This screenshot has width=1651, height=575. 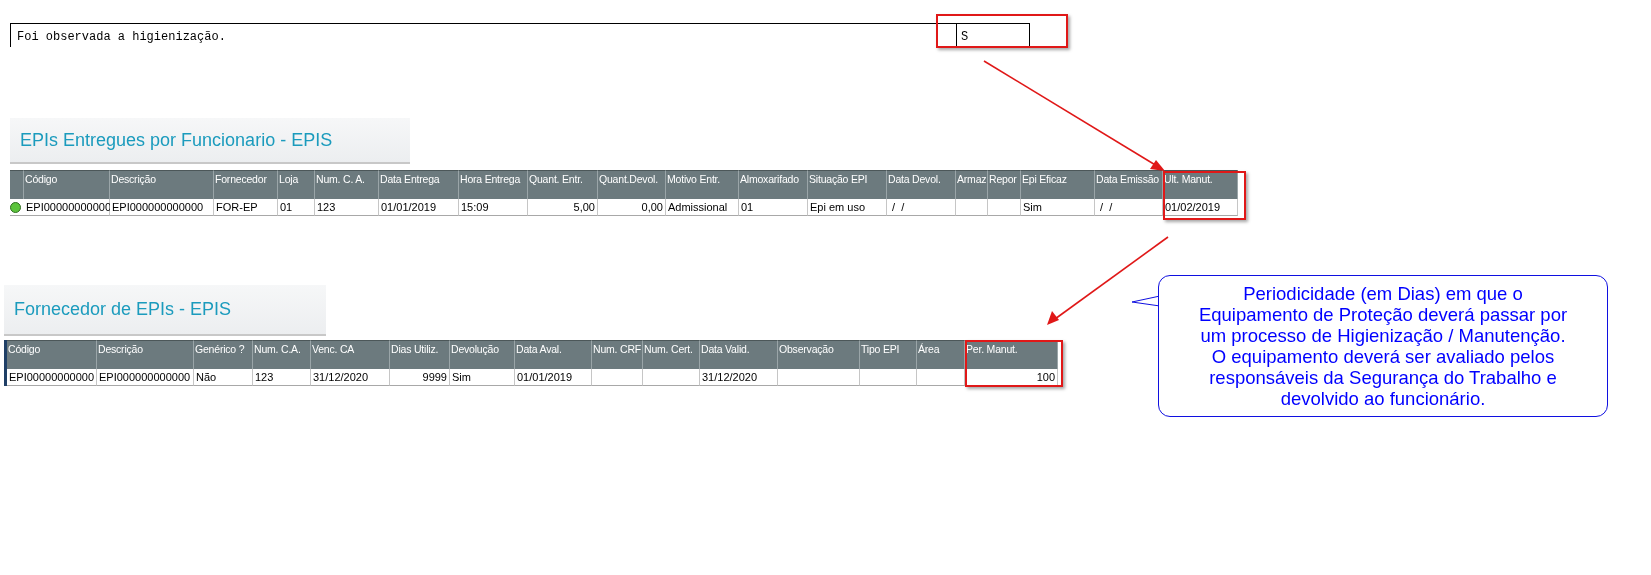 What do you see at coordinates (1129, 184) in the screenshot?
I see `column-header: Data Emissão` at bounding box center [1129, 184].